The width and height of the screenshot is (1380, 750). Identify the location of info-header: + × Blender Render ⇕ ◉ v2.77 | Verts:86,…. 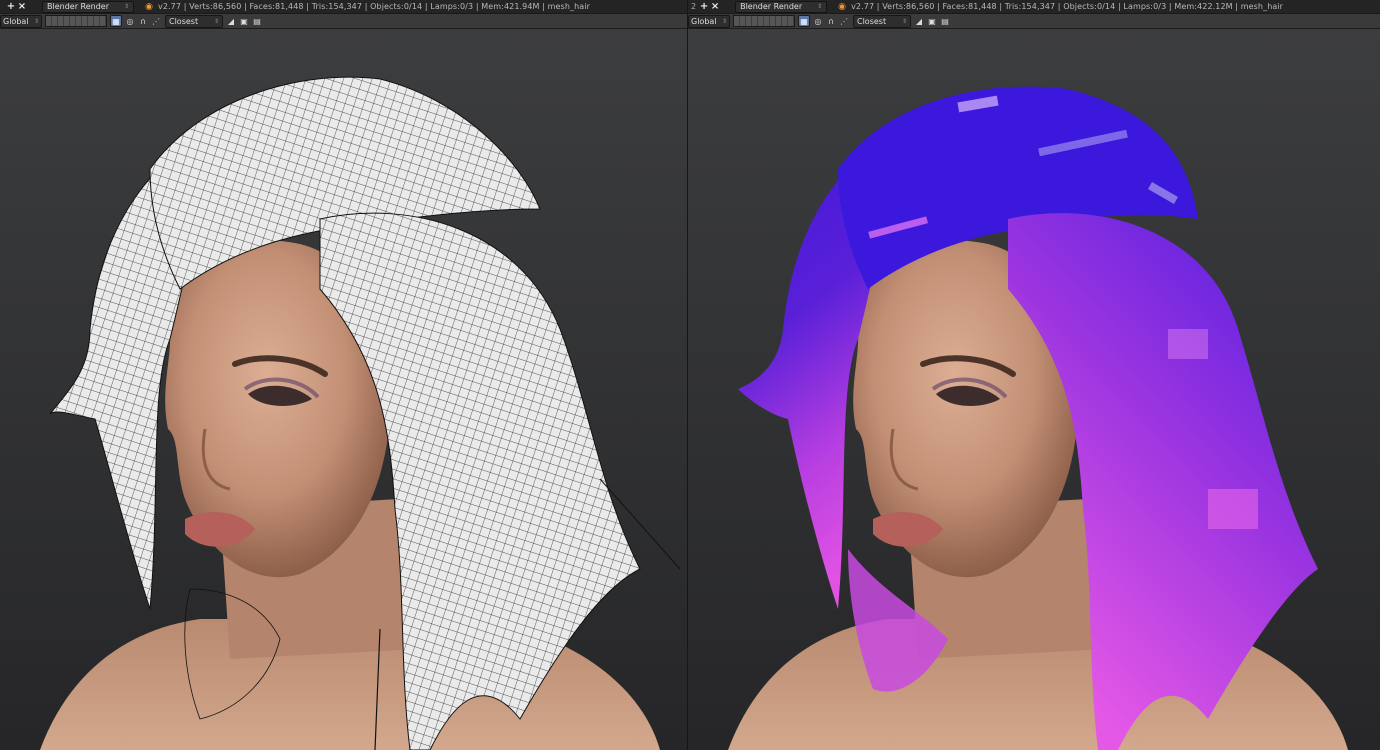
(344, 7).